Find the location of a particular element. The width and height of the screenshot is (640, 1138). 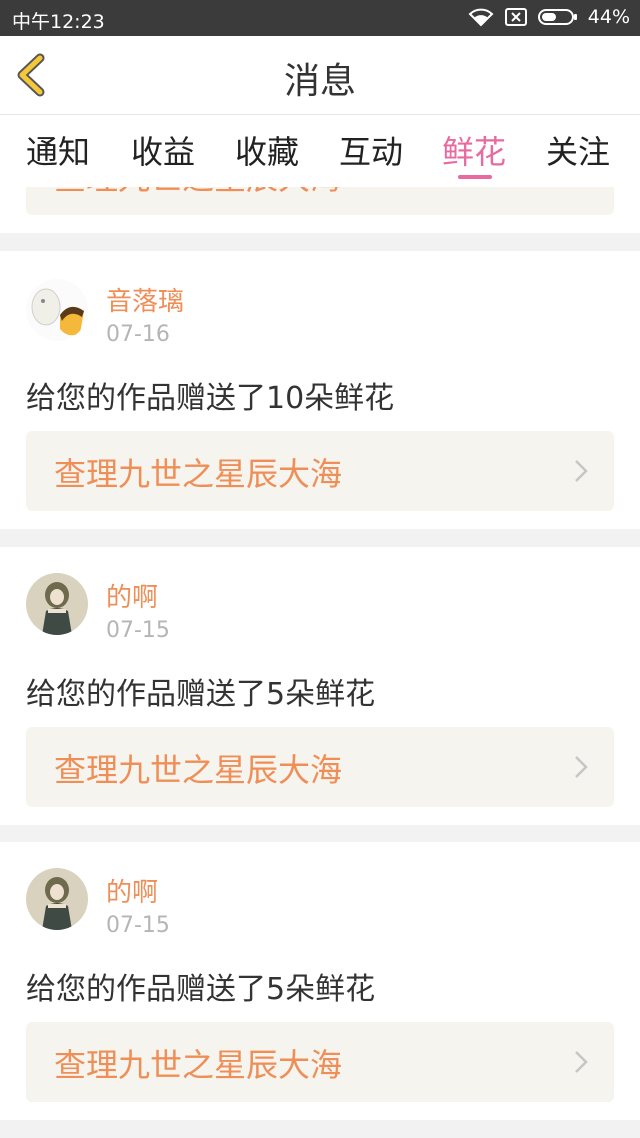

active-tab-indicator is located at coordinates (475, 177).